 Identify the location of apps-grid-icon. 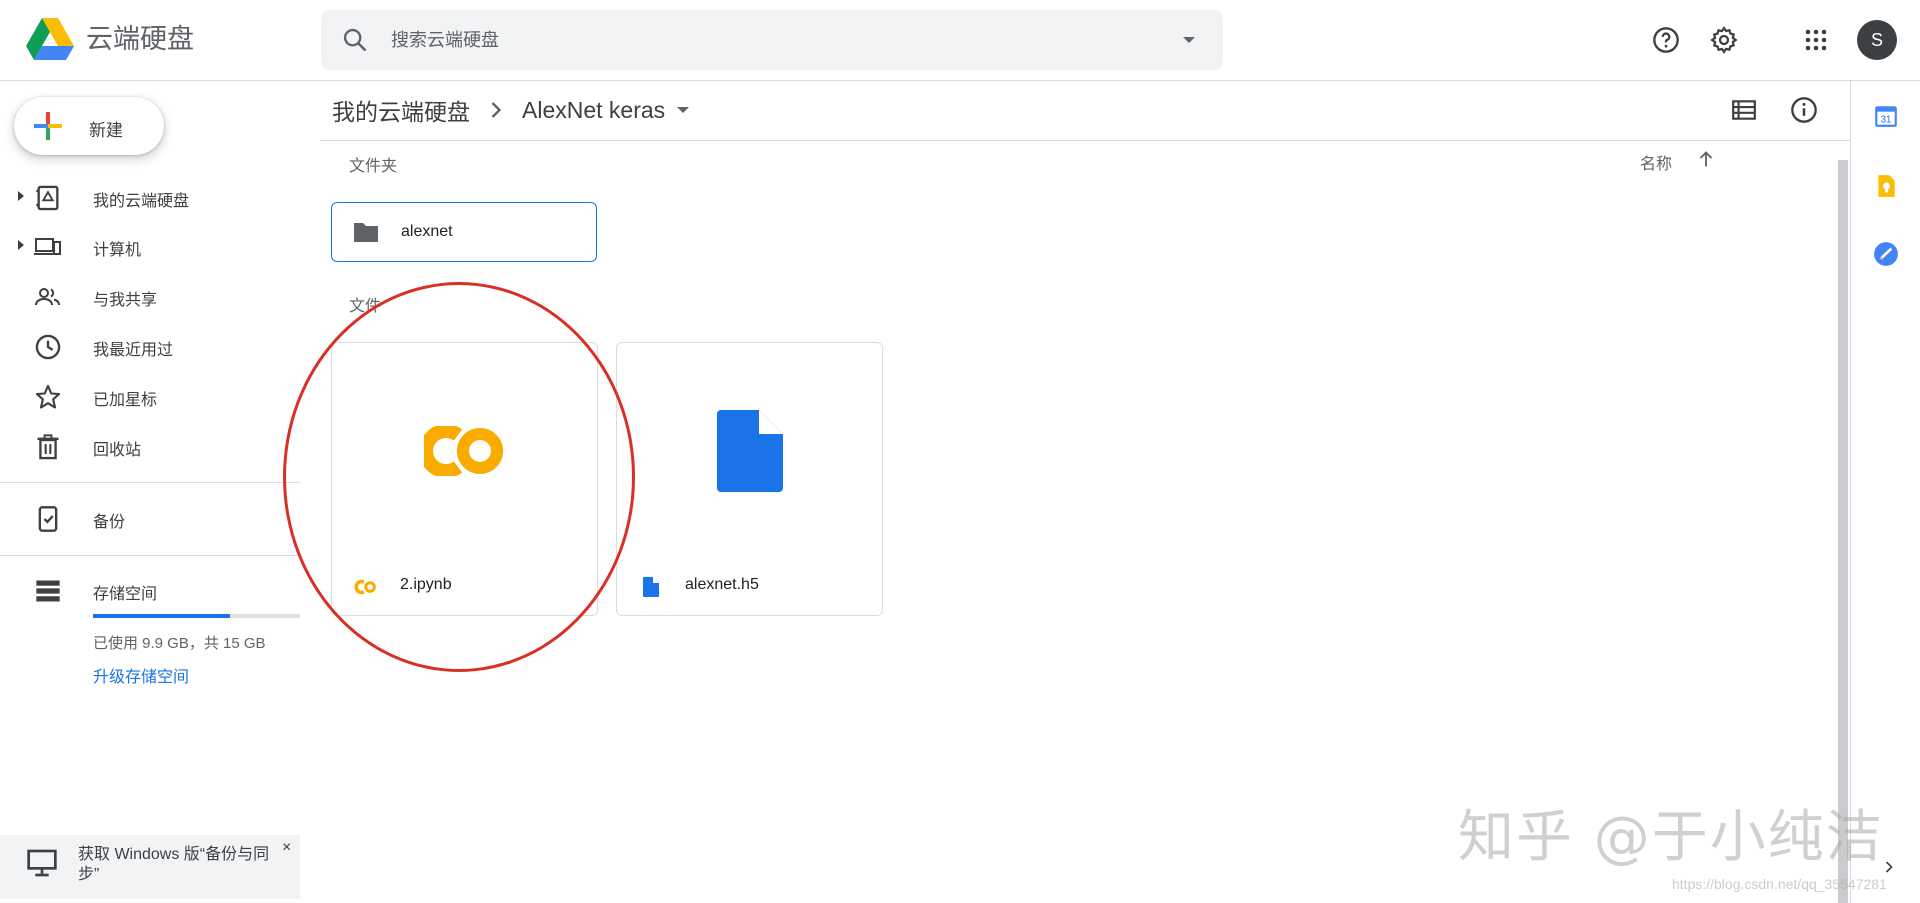
(1816, 40).